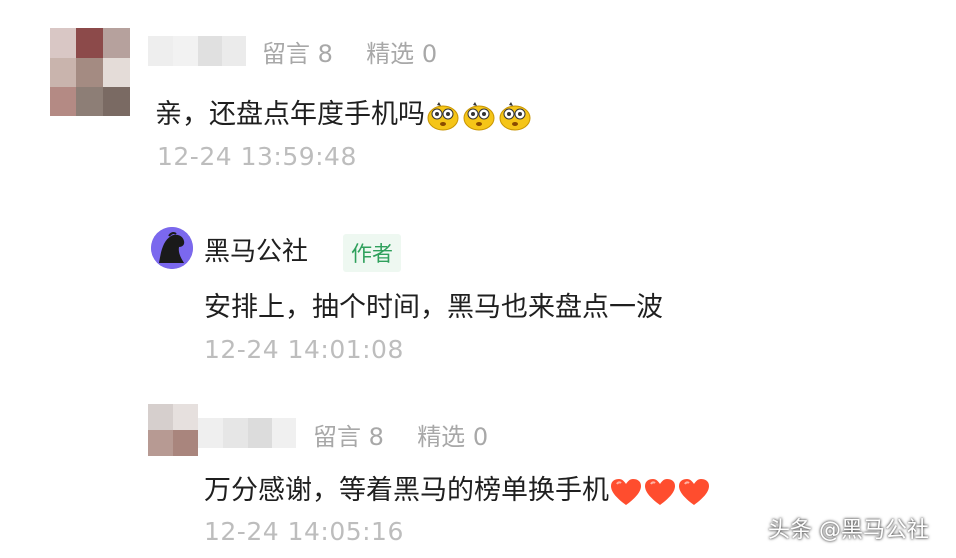 The image size is (956, 558). What do you see at coordinates (257, 156) in the screenshot?
I see `comment-timestamp: 12-24 13:59:48` at bounding box center [257, 156].